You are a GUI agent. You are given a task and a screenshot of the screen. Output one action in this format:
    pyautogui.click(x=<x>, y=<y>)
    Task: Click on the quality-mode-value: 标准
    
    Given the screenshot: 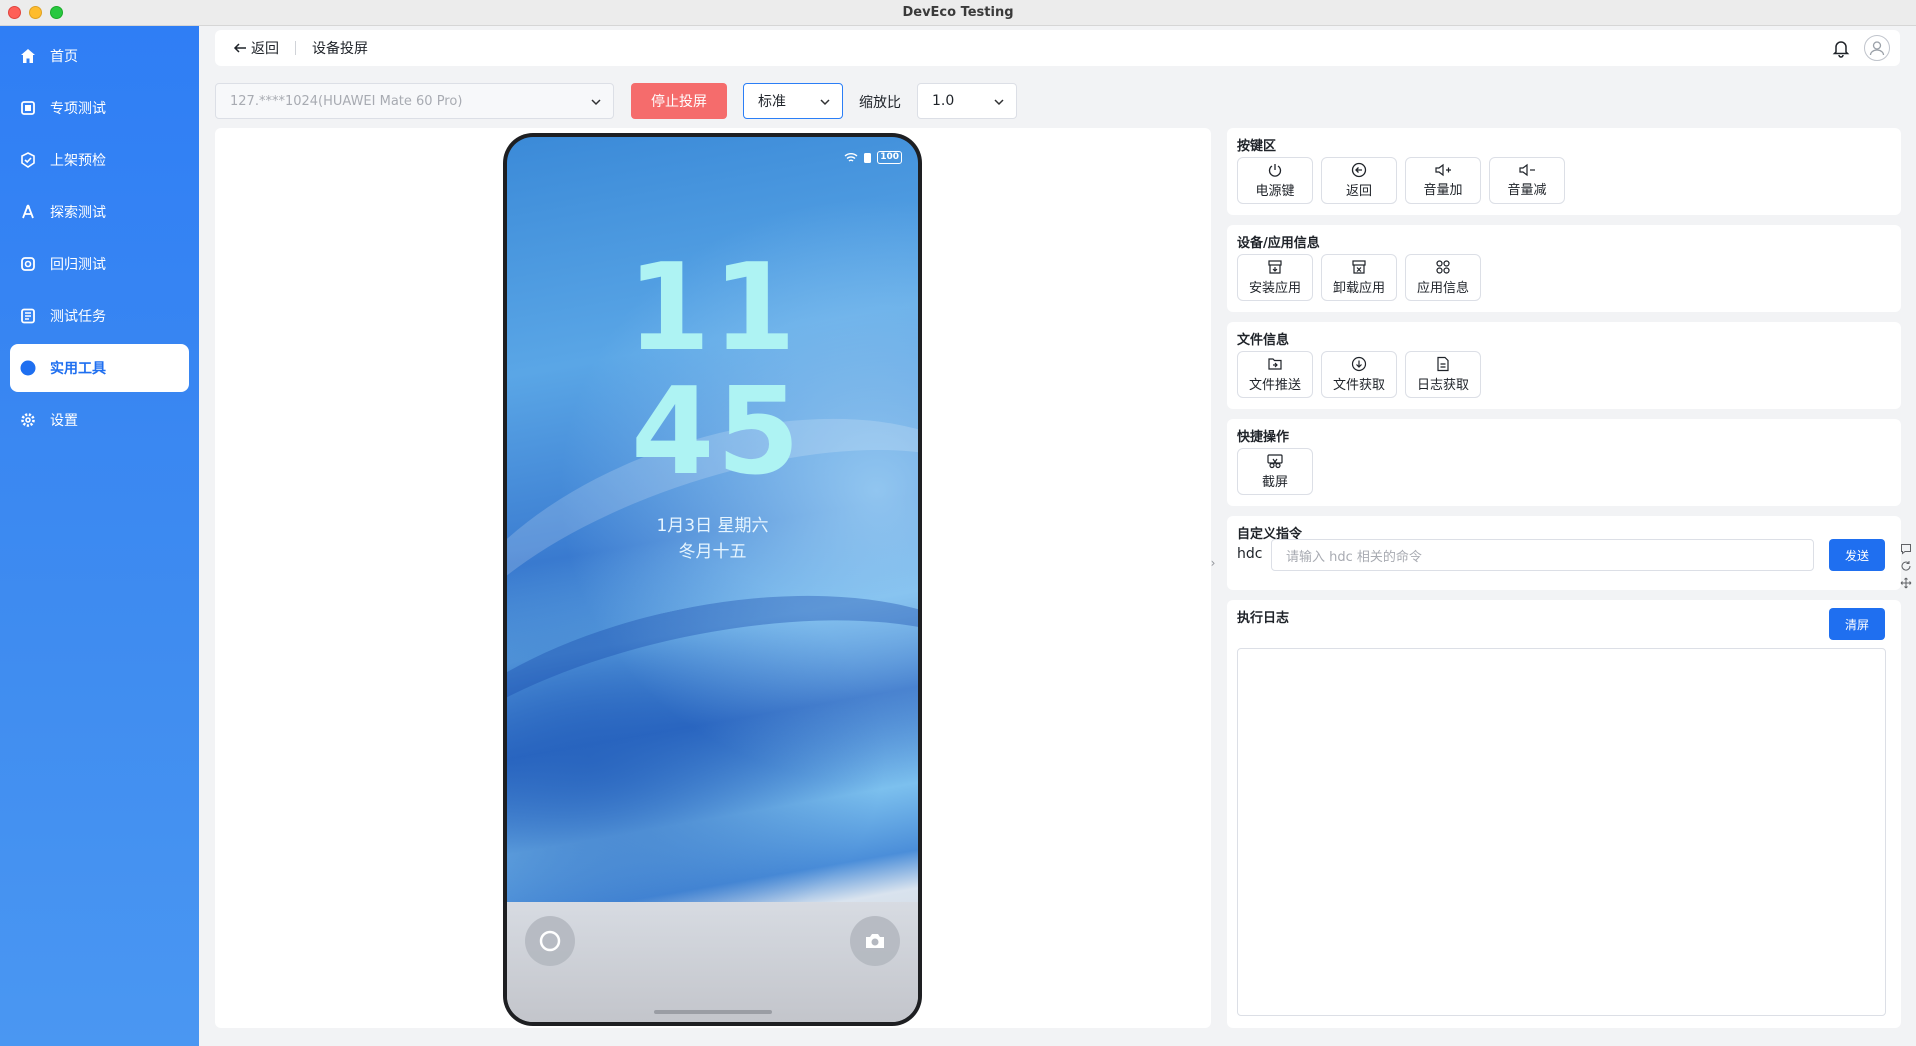 What is the action you would take?
    pyautogui.click(x=772, y=102)
    